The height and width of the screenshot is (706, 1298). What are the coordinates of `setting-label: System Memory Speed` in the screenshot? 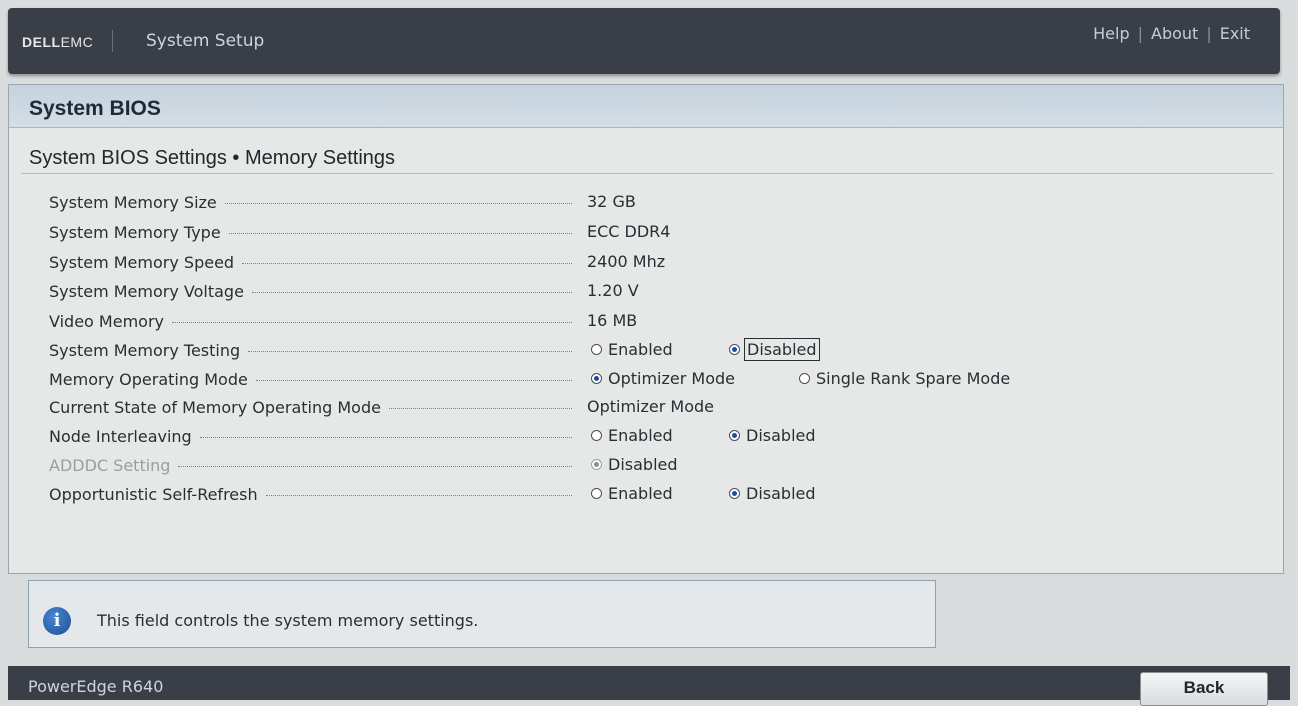 It's located at (142, 262).